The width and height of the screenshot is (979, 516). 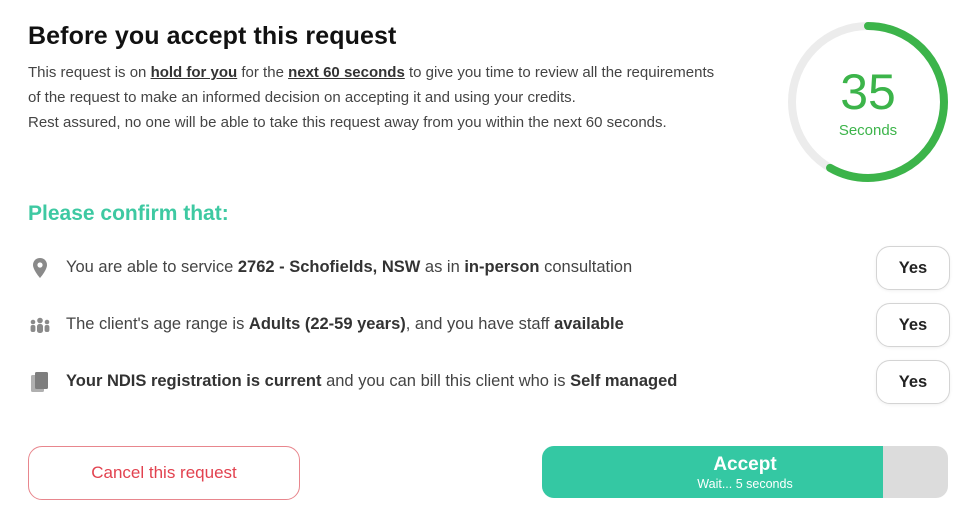 What do you see at coordinates (40, 325) in the screenshot?
I see `people-group-icon` at bounding box center [40, 325].